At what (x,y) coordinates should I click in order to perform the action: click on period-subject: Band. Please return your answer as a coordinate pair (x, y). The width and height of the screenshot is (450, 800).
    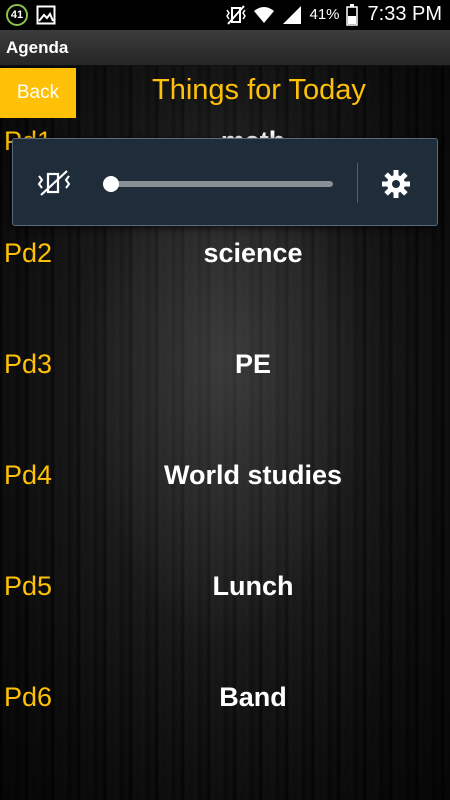
    Looking at the image, I should click on (253, 697).